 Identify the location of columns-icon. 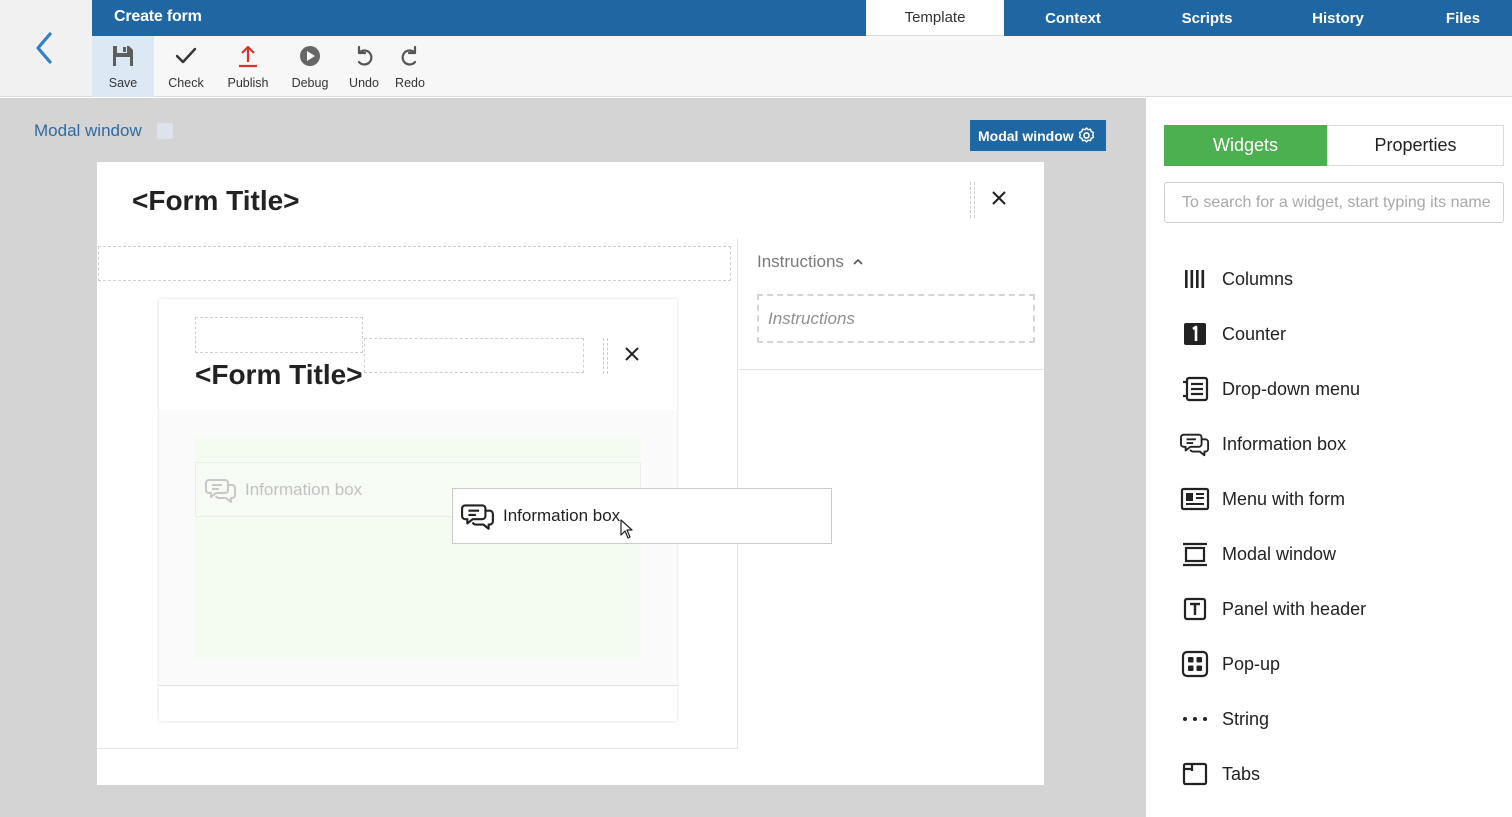
(1195, 279).